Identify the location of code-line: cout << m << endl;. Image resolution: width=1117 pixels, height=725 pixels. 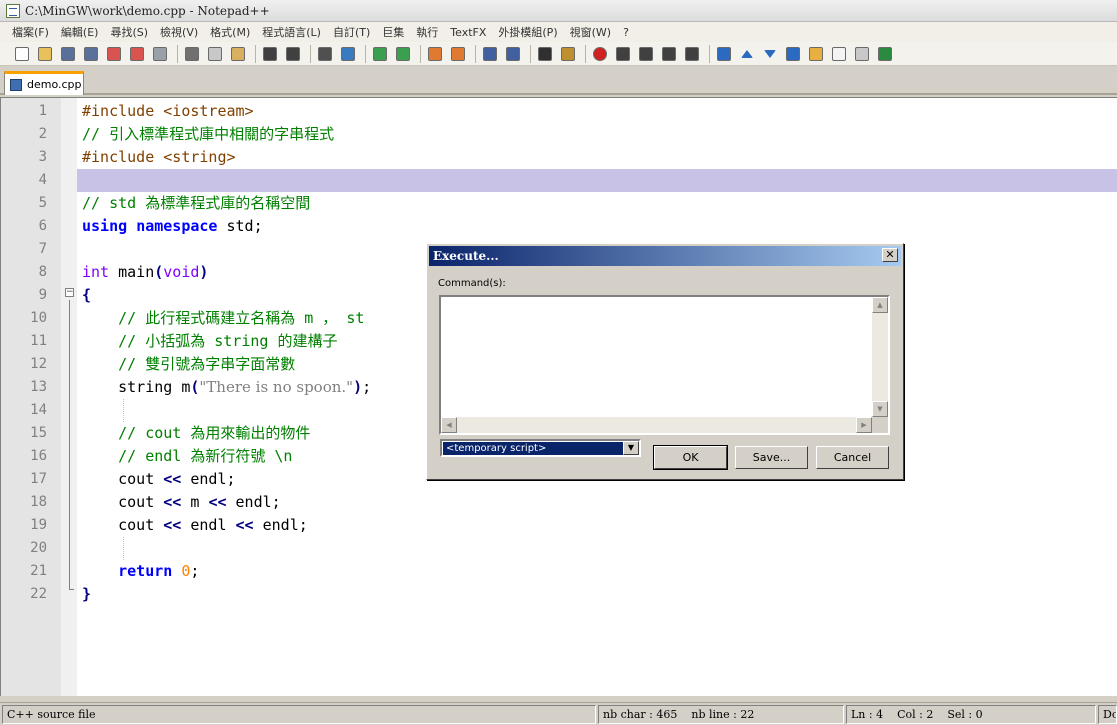
(597, 502).